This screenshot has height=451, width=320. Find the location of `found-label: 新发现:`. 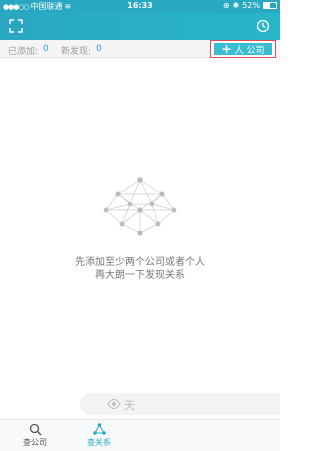

found-label: 新发现: is located at coordinates (76, 52).